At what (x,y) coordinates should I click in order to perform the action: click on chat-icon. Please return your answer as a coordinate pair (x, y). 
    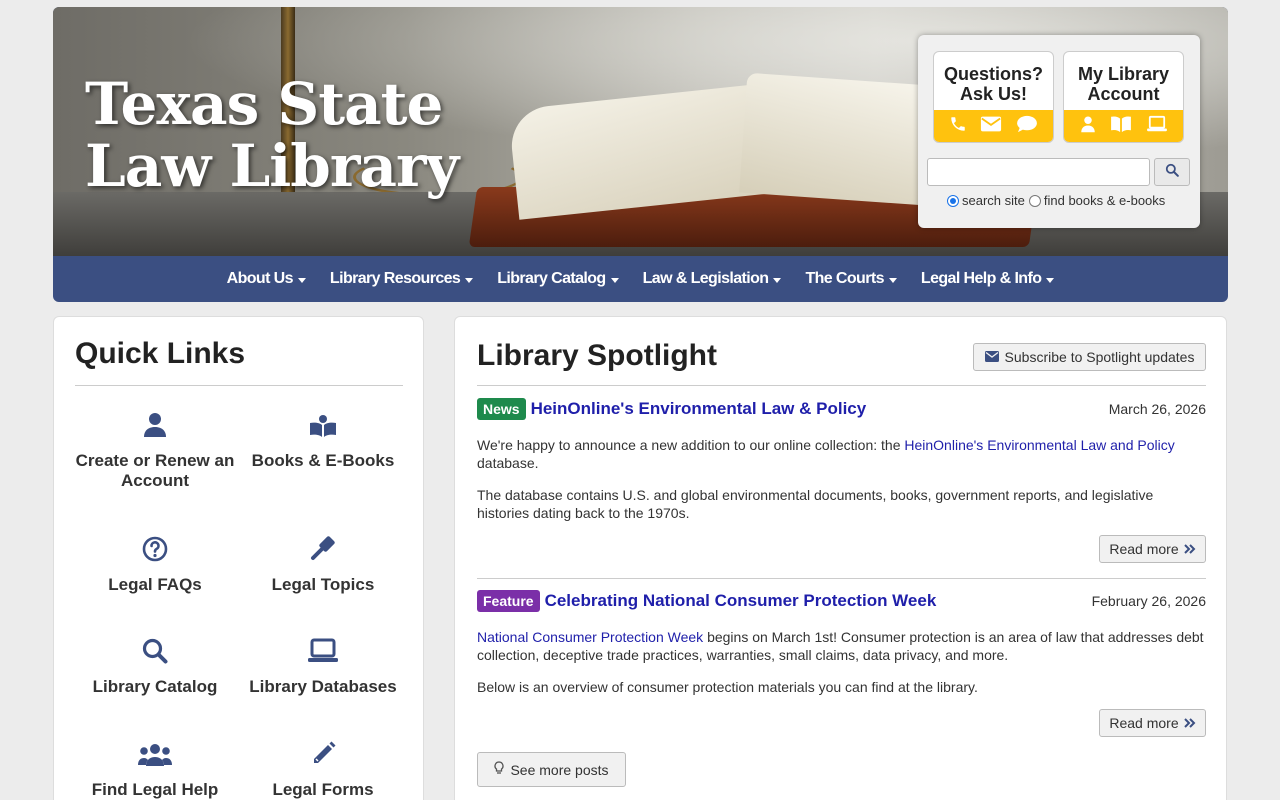
    Looking at the image, I should click on (1027, 126).